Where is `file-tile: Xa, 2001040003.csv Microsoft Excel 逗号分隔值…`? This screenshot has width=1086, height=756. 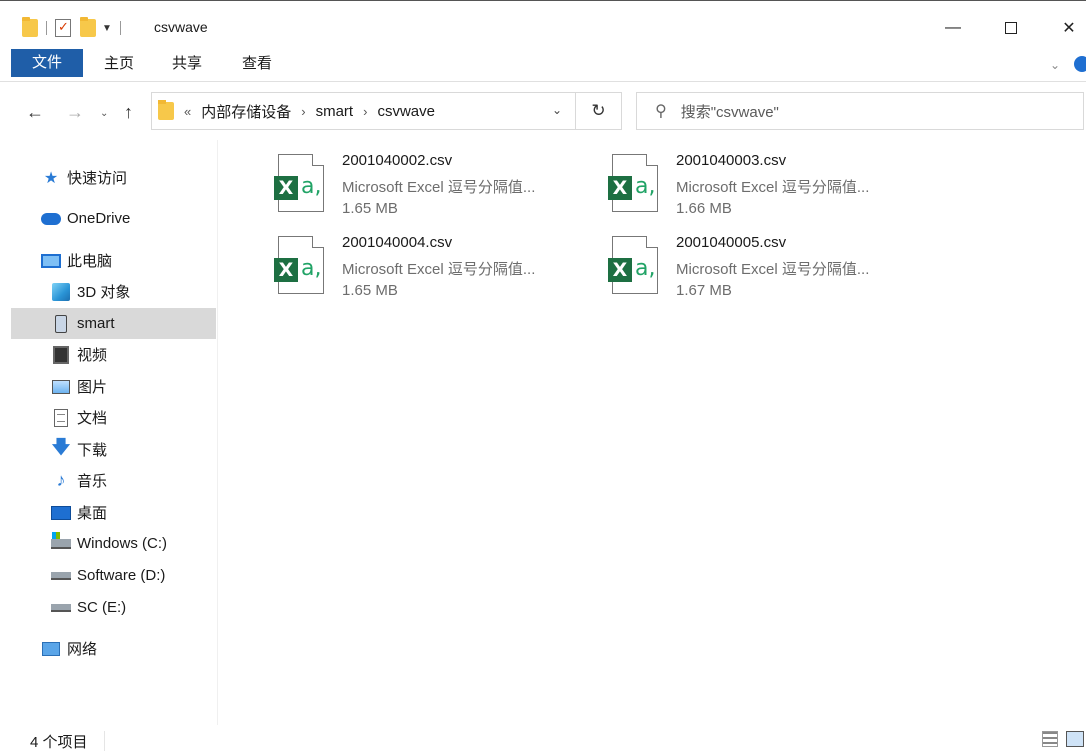
file-tile: Xa, 2001040003.csv Microsoft Excel 逗号分隔值… is located at coordinates (768, 191).